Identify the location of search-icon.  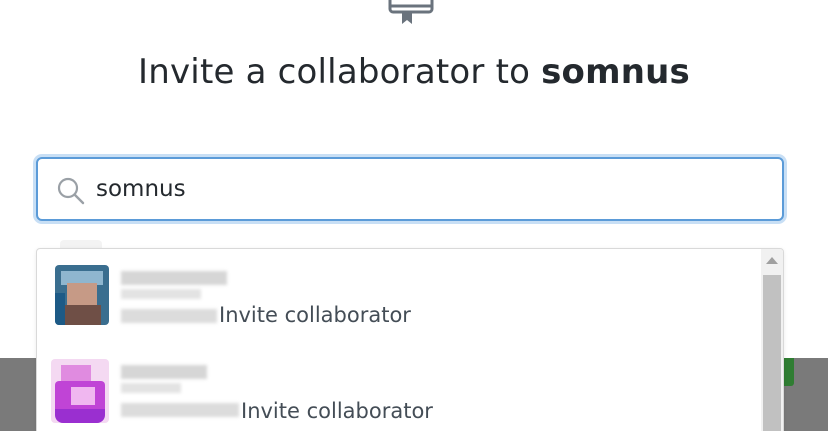
(71, 191).